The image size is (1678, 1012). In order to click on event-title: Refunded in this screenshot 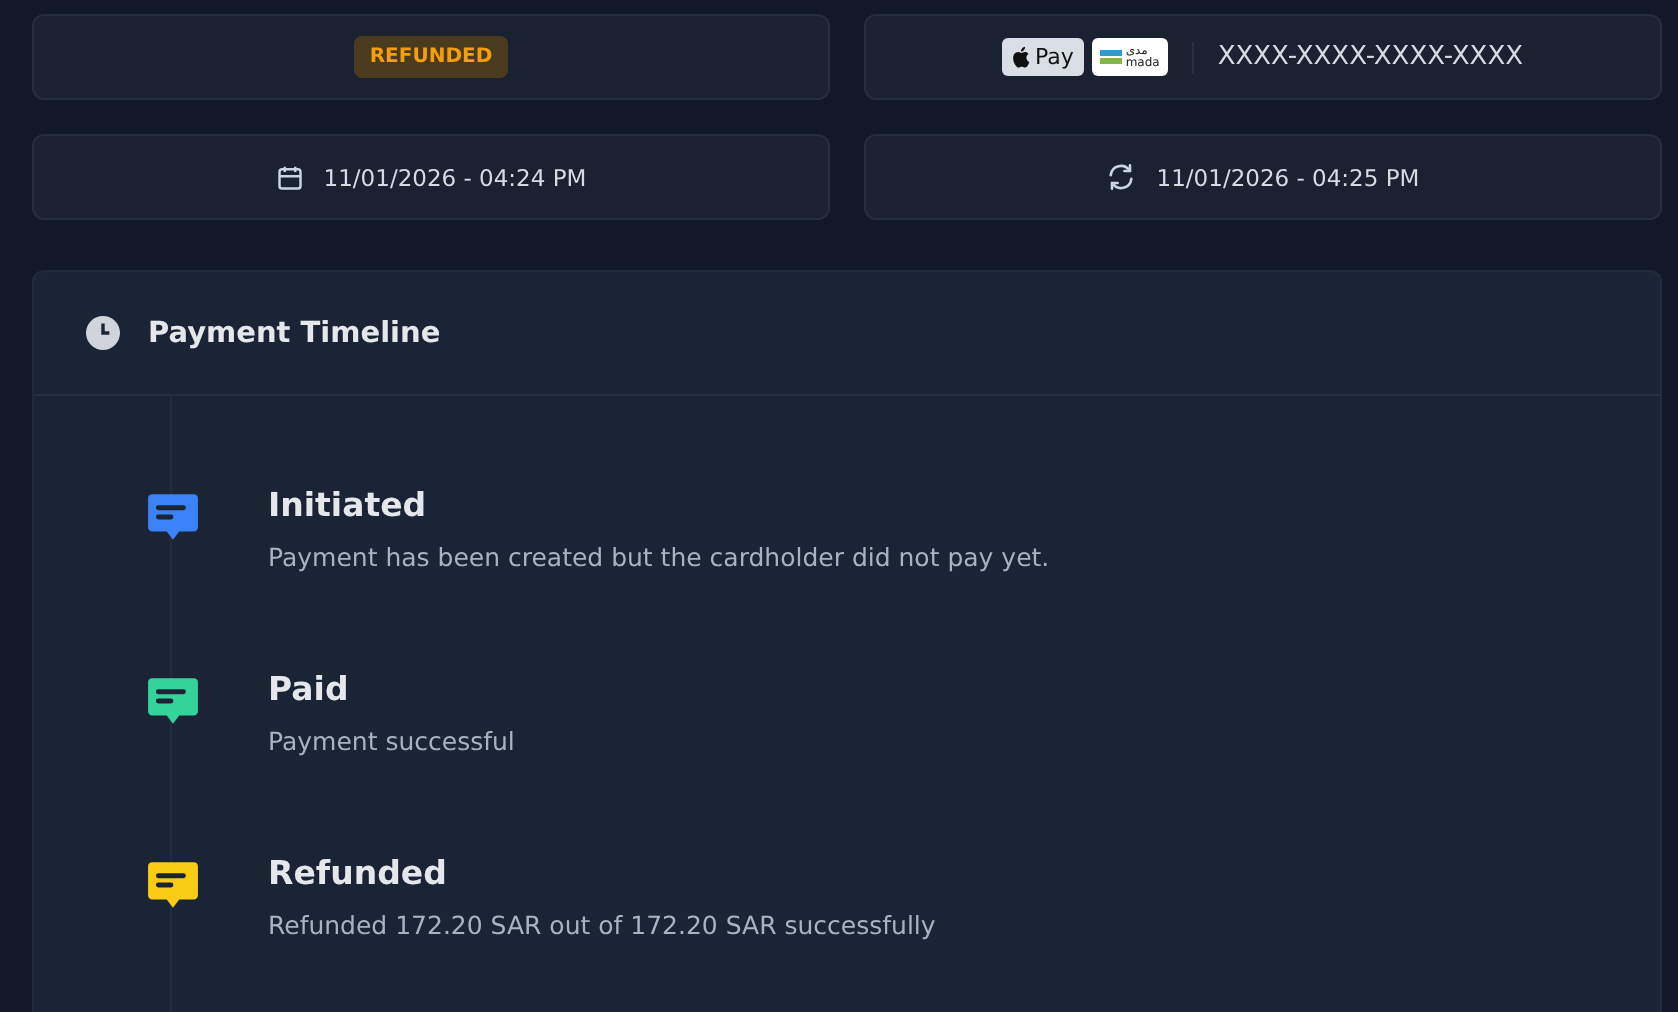, I will do `click(358, 873)`.